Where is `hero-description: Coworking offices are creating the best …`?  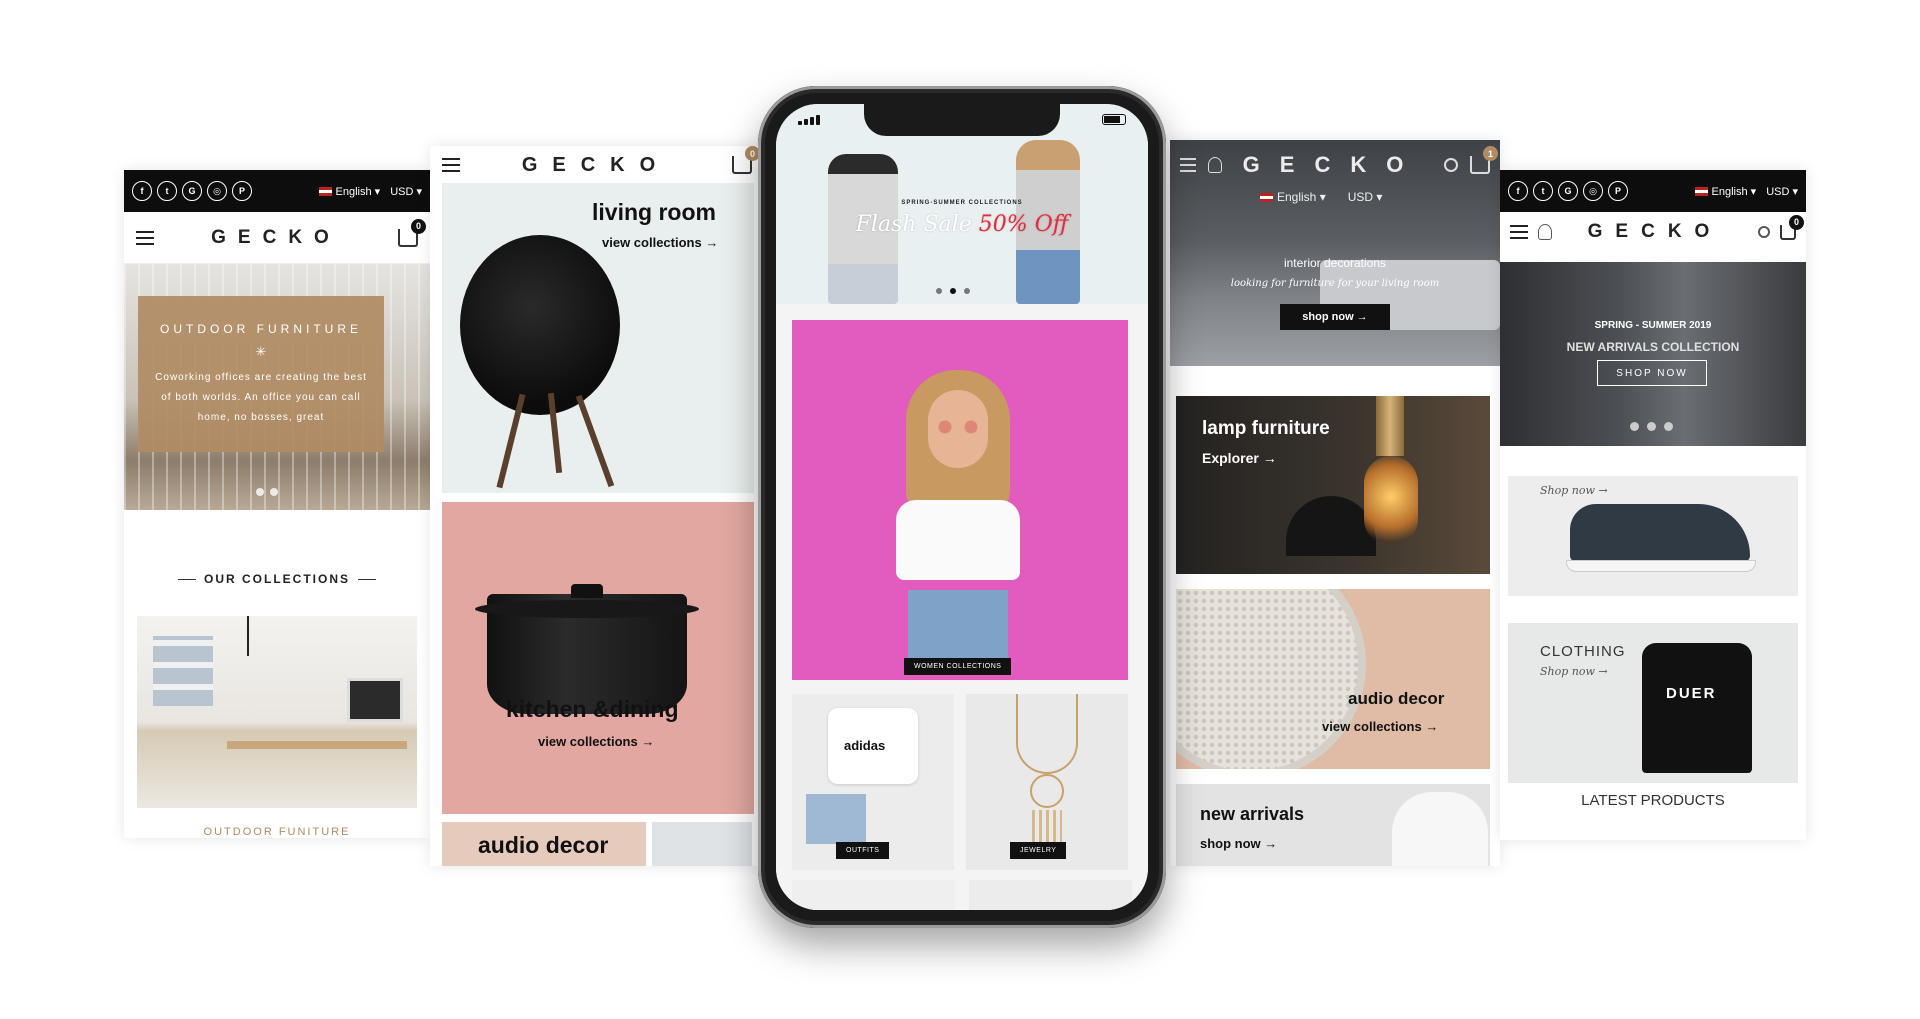
hero-description: Coworking offices are creating the best … is located at coordinates (261, 397).